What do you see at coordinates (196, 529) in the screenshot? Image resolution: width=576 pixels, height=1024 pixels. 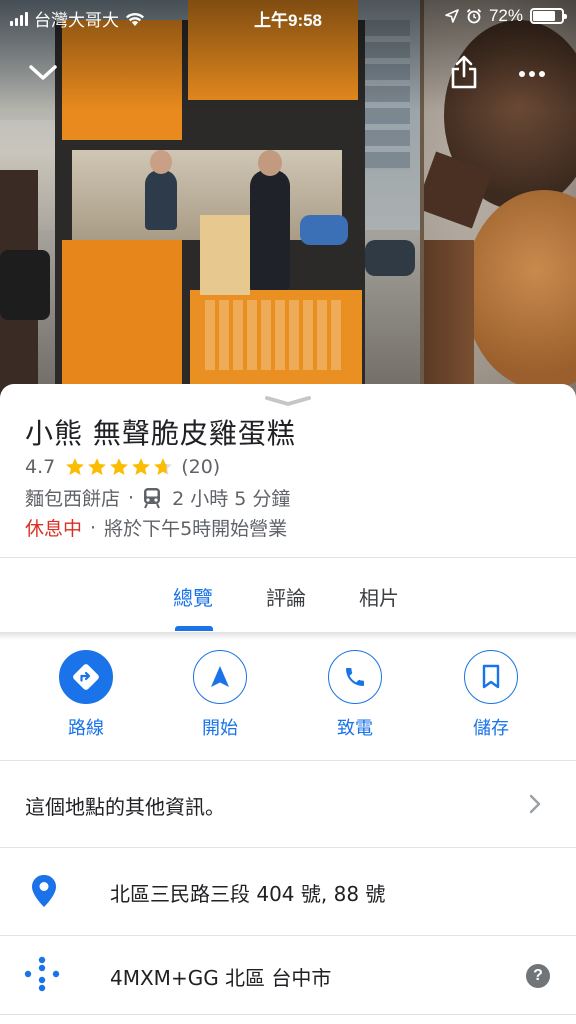 I see `opening-time: 將於下午5時開始營業` at bounding box center [196, 529].